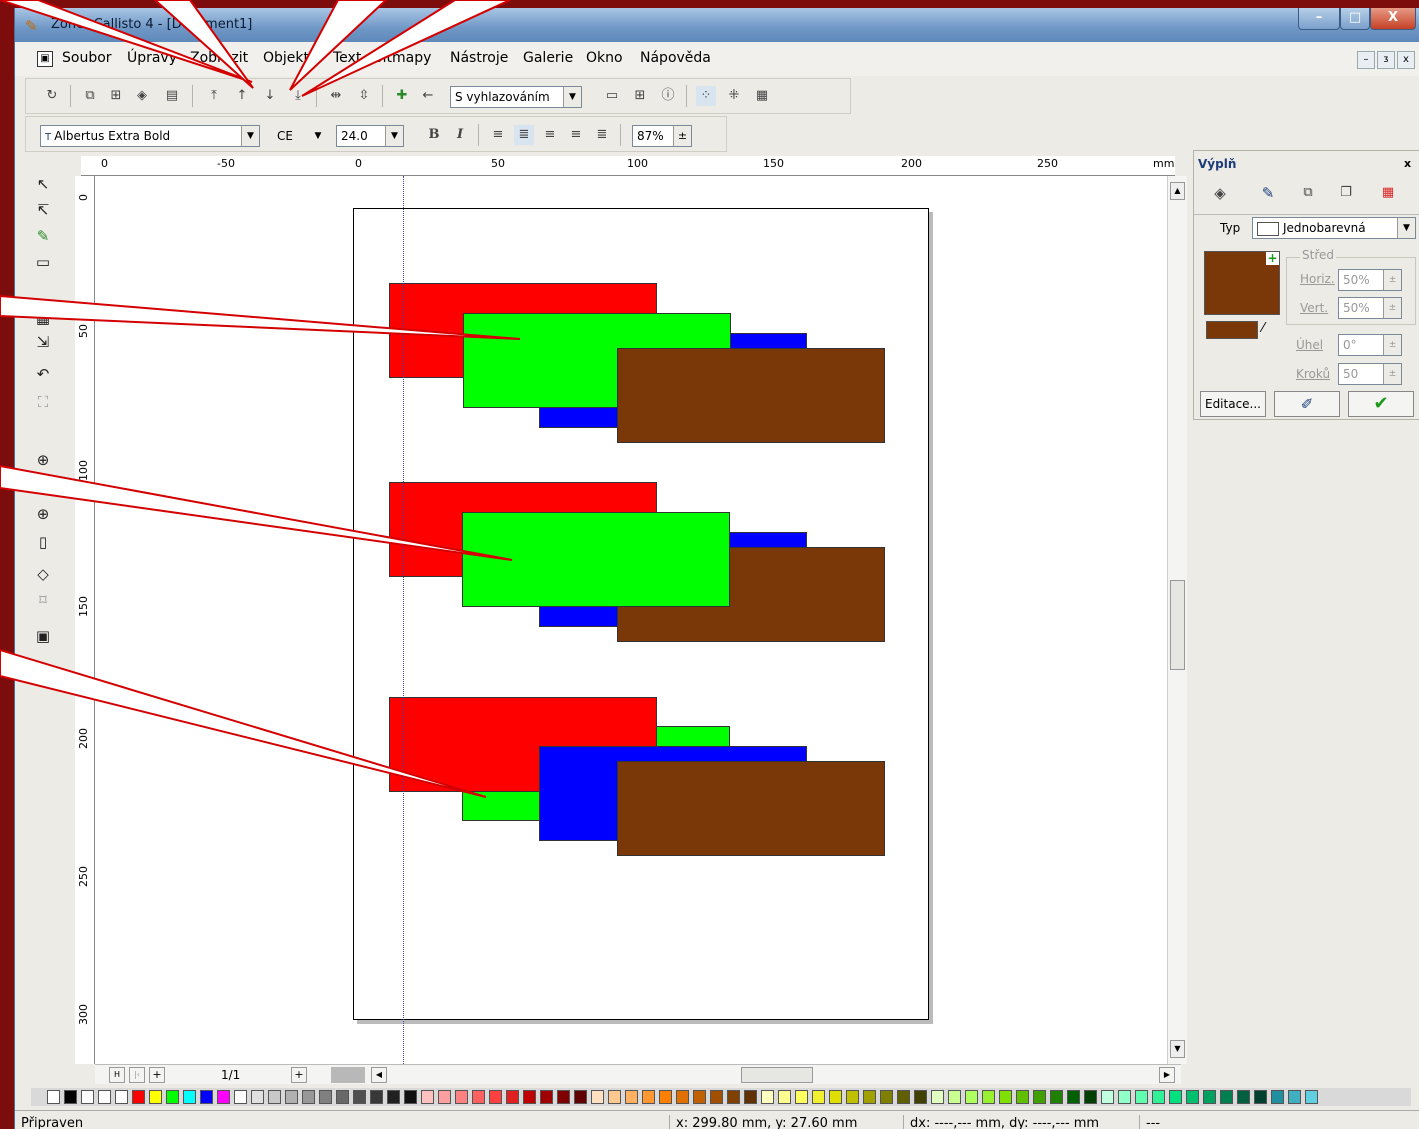  Describe the element at coordinates (1232, 330) in the screenshot. I see `fill-color-swatch` at that location.